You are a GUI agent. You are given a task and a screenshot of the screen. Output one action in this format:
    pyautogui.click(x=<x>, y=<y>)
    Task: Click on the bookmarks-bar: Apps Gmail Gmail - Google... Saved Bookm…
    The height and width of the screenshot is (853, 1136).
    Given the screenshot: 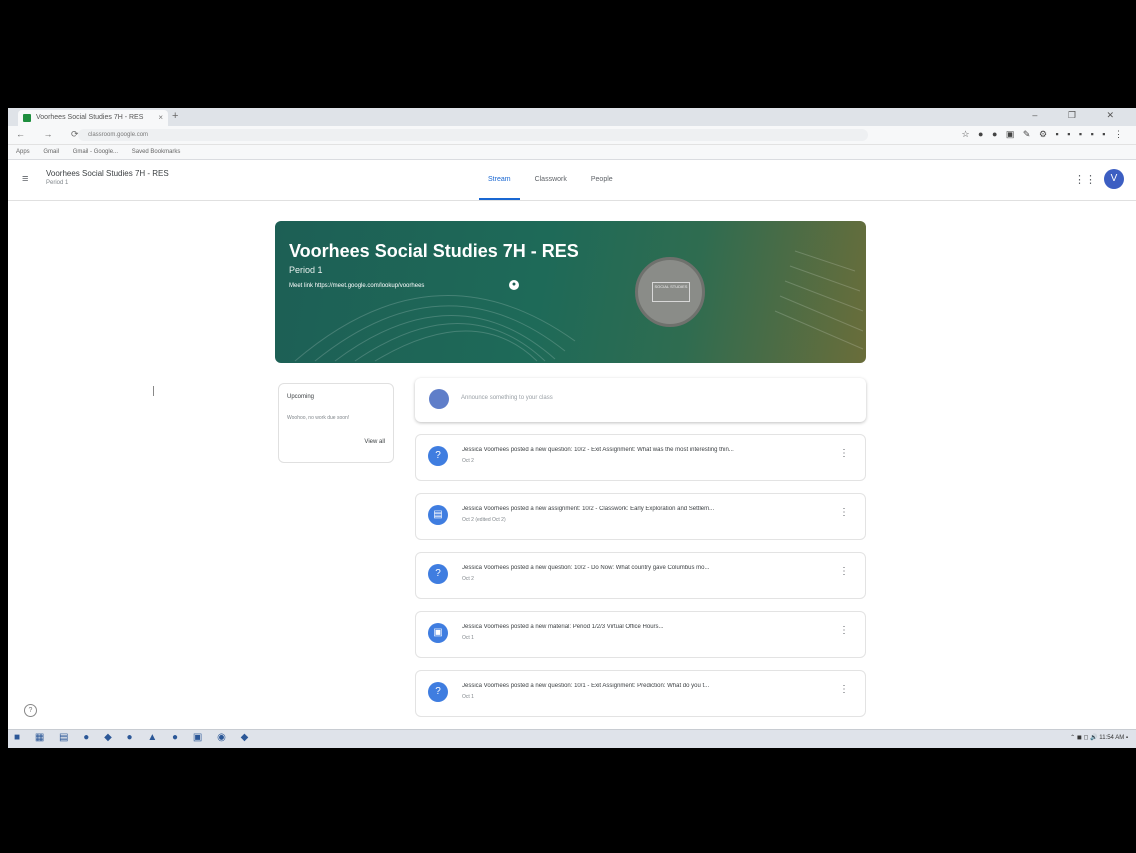 What is the action you would take?
    pyautogui.click(x=572, y=152)
    